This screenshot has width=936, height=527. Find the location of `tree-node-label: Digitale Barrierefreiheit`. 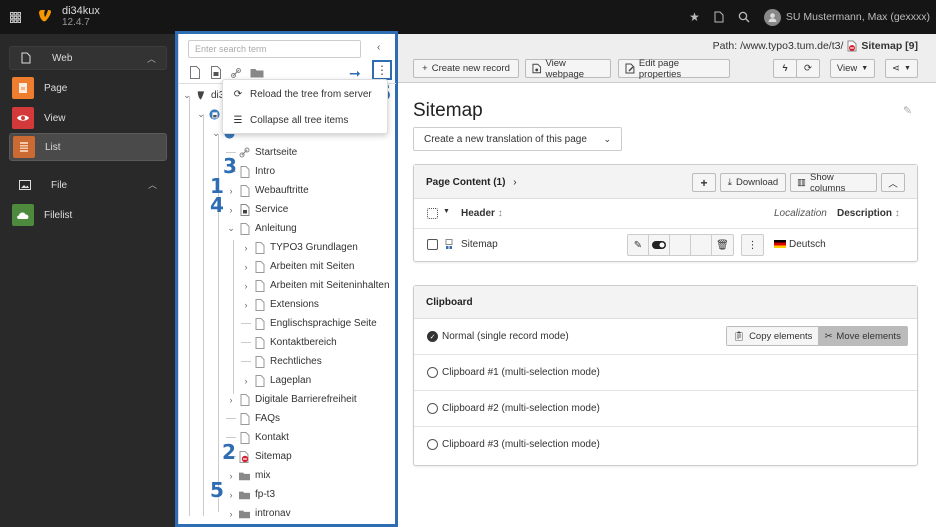

tree-node-label: Digitale Barrierefreiheit is located at coordinates (306, 399).